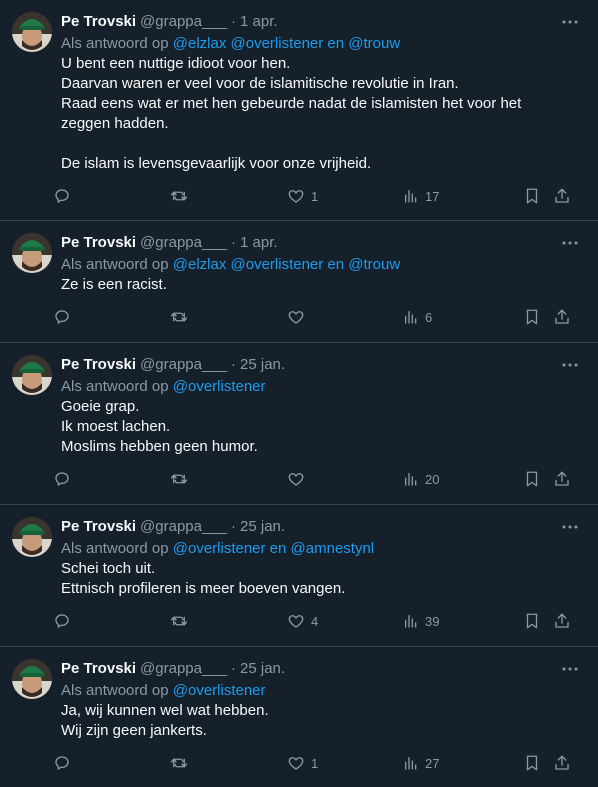 The width and height of the screenshot is (598, 787). Describe the element at coordinates (176, 63) in the screenshot. I see `tweet-text-line: U bent een nuttige idioot voor hen.` at that location.